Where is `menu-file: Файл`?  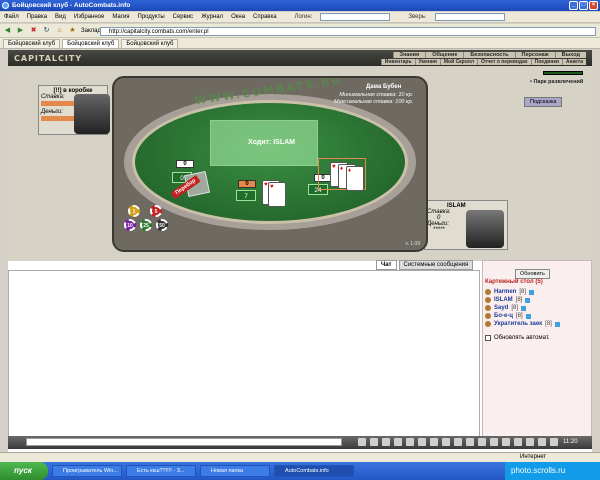
menu-file: Файл is located at coordinates (11, 17).